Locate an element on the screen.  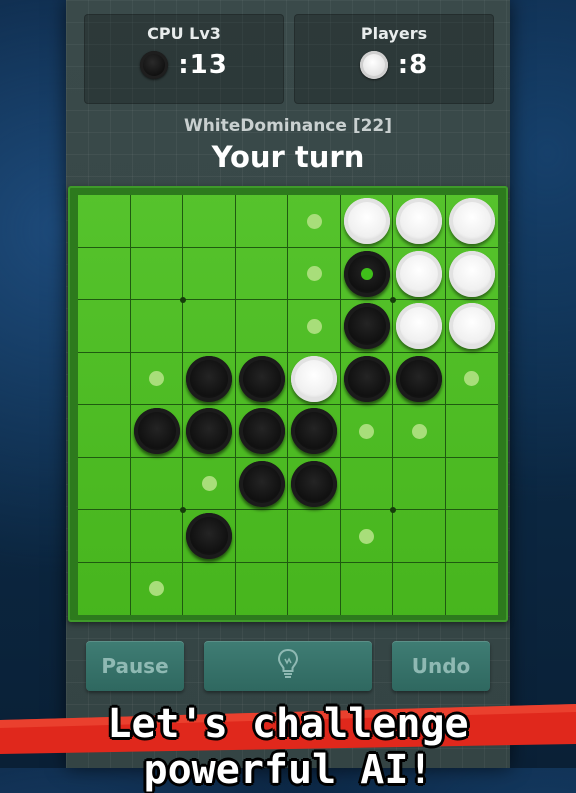
cpu-score-row: :13 is located at coordinates (184, 65).